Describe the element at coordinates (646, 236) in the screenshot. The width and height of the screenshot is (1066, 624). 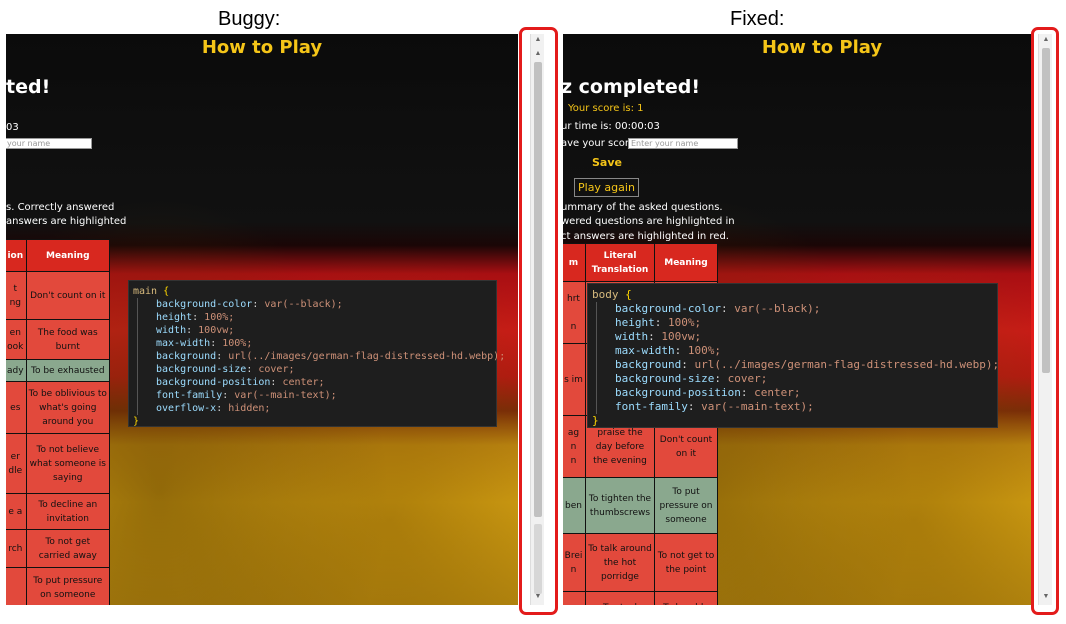
I see `summary-line-3: ct answers are highlighted in red.` at that location.